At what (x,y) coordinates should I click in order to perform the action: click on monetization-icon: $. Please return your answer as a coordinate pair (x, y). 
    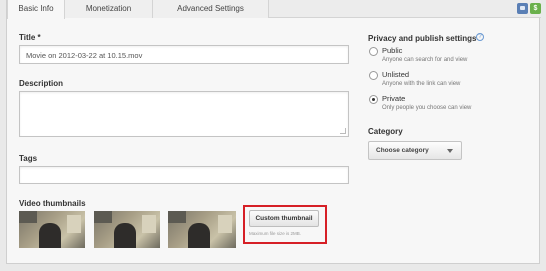
    Looking at the image, I should click on (535, 8).